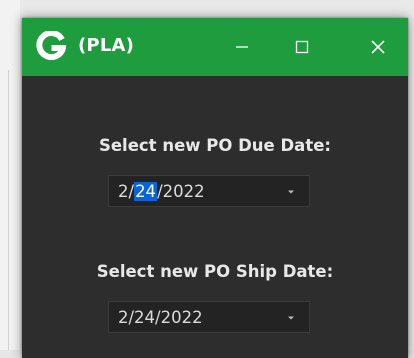 The image size is (414, 358). Describe the element at coordinates (160, 317) in the screenshot. I see `ship-date-value: 2/24/2022` at that location.